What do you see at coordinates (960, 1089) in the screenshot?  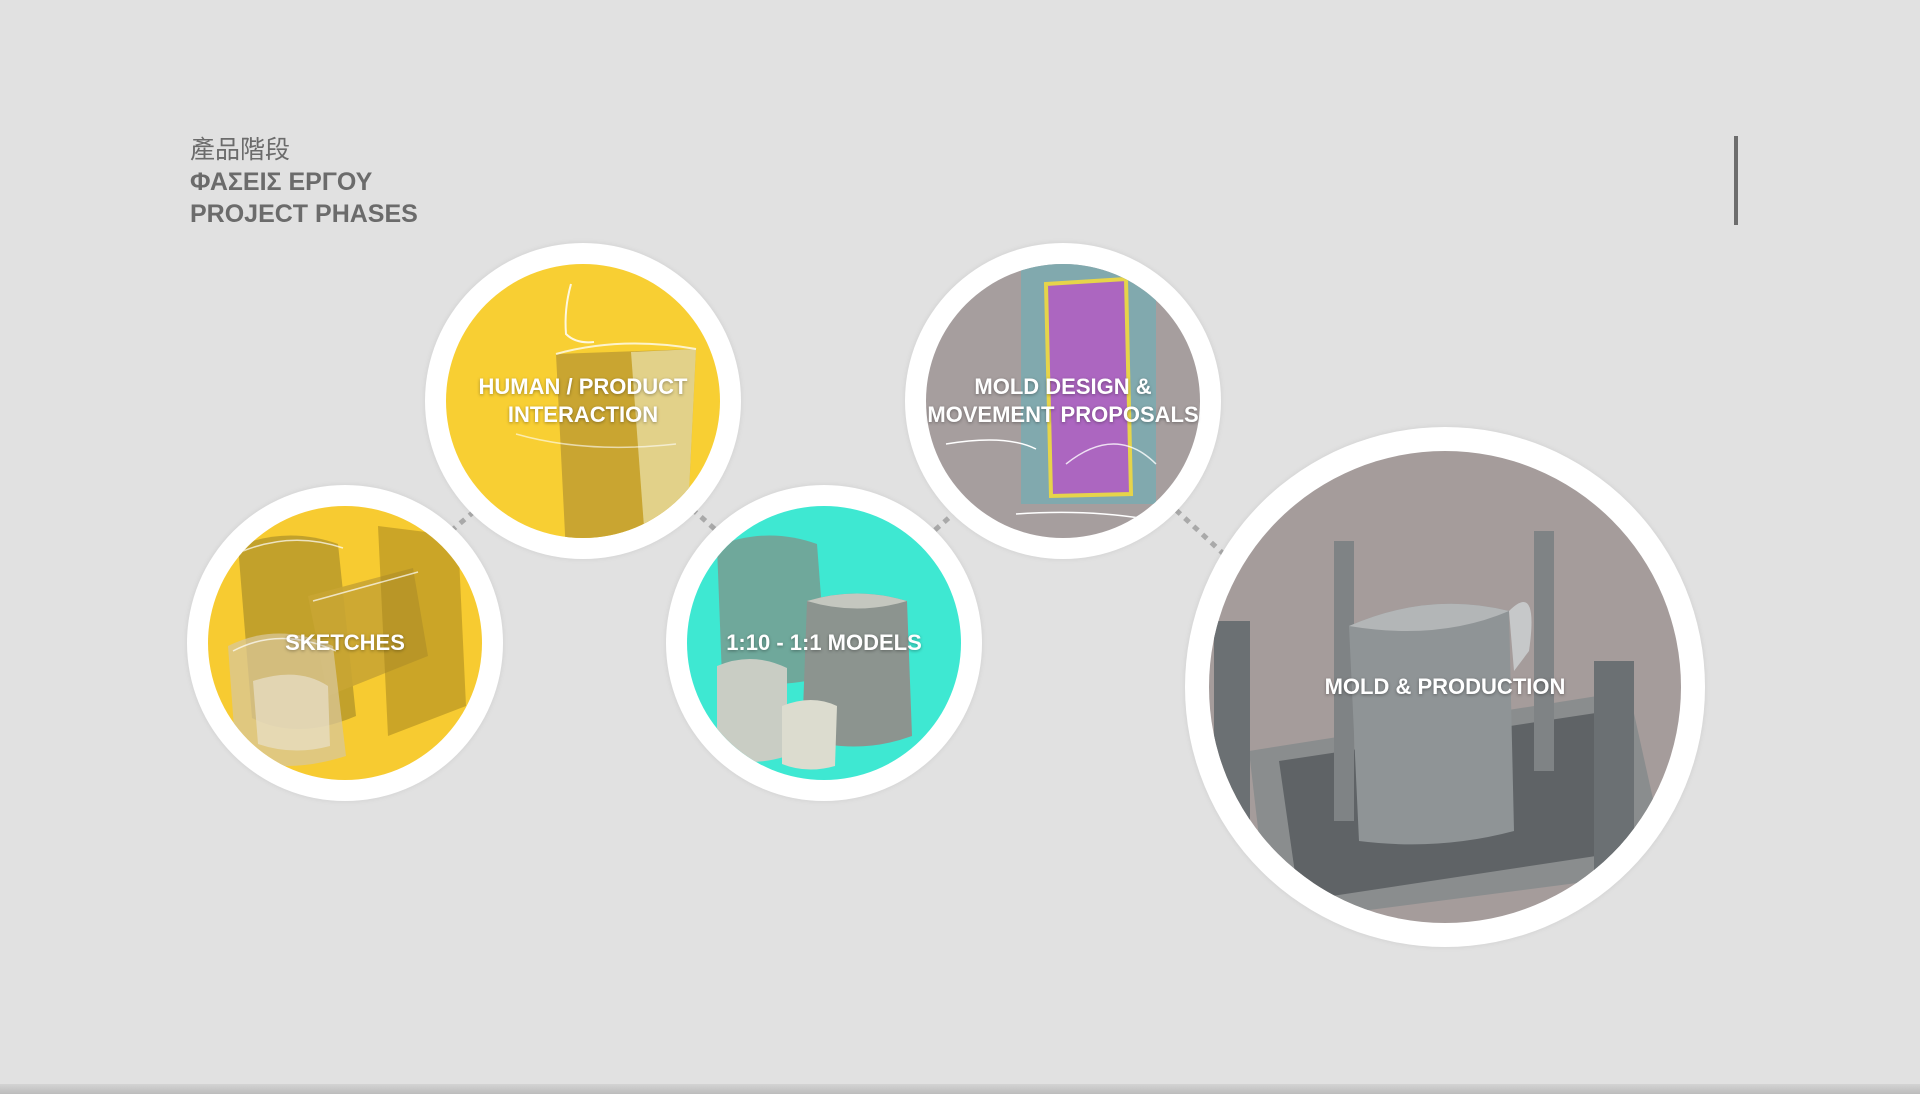 I see `bottom-edge` at bounding box center [960, 1089].